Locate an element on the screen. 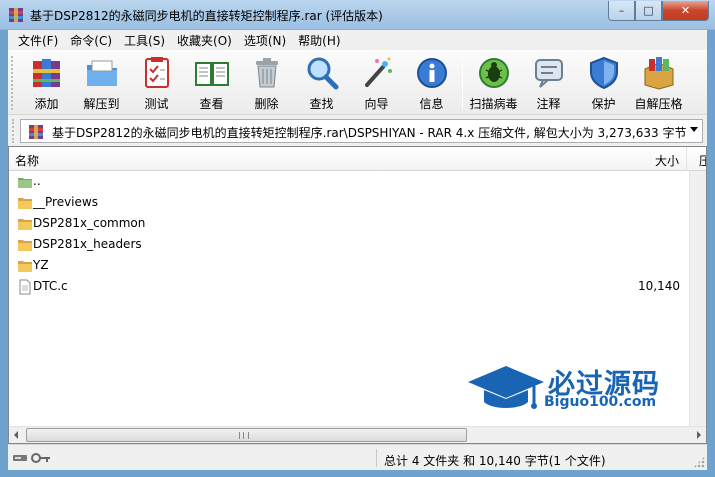 This screenshot has height=477, width=715. window-controls: – □ ✕ is located at coordinates (658, 11).